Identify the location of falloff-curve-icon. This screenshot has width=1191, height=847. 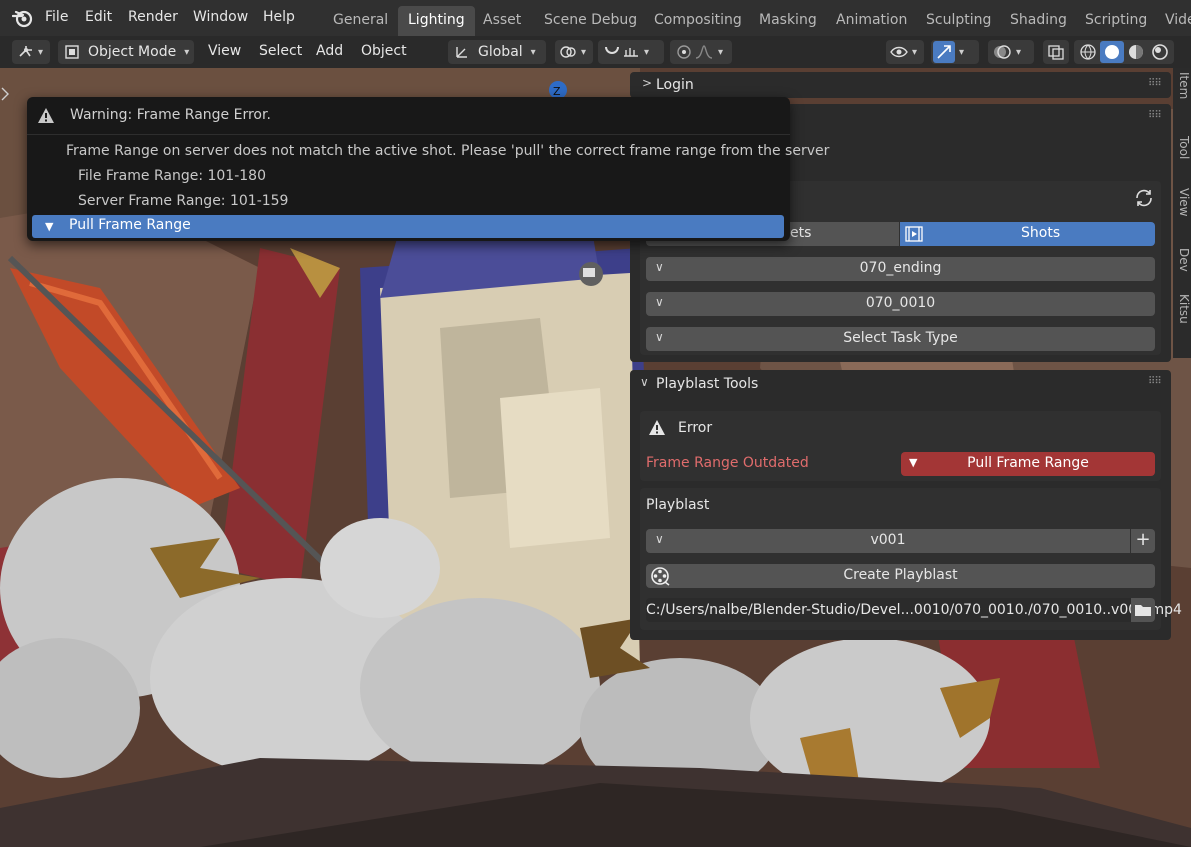
(704, 52).